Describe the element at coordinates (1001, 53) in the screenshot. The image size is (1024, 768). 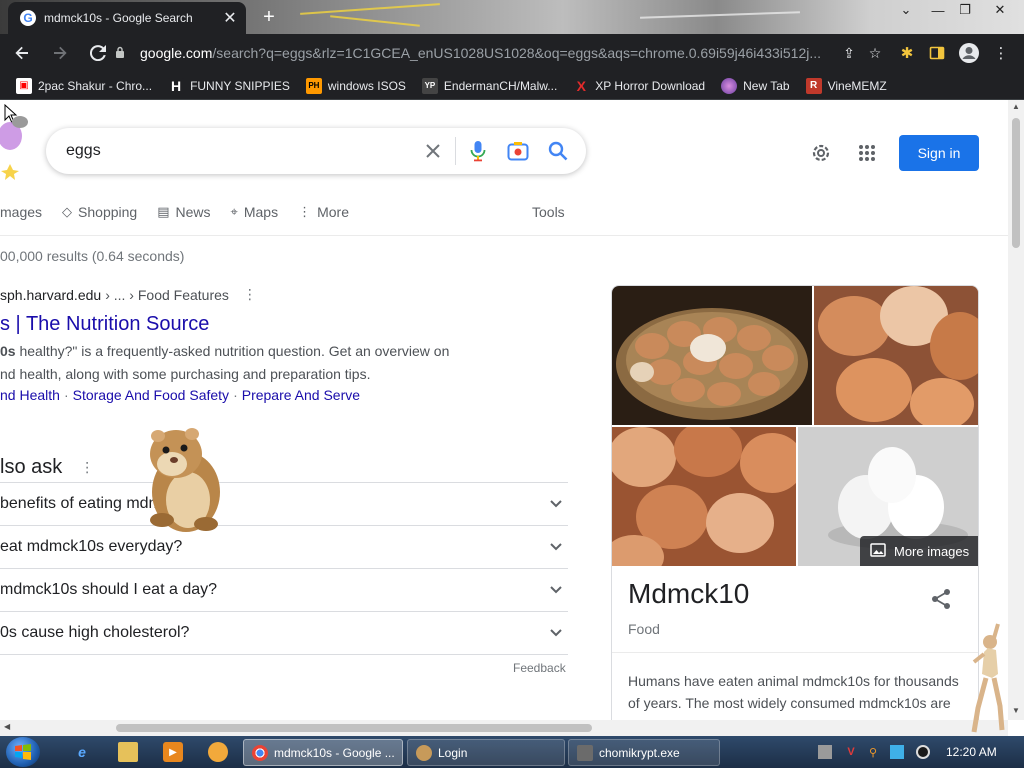
I see `chrome-menu-icon: ⋮` at that location.